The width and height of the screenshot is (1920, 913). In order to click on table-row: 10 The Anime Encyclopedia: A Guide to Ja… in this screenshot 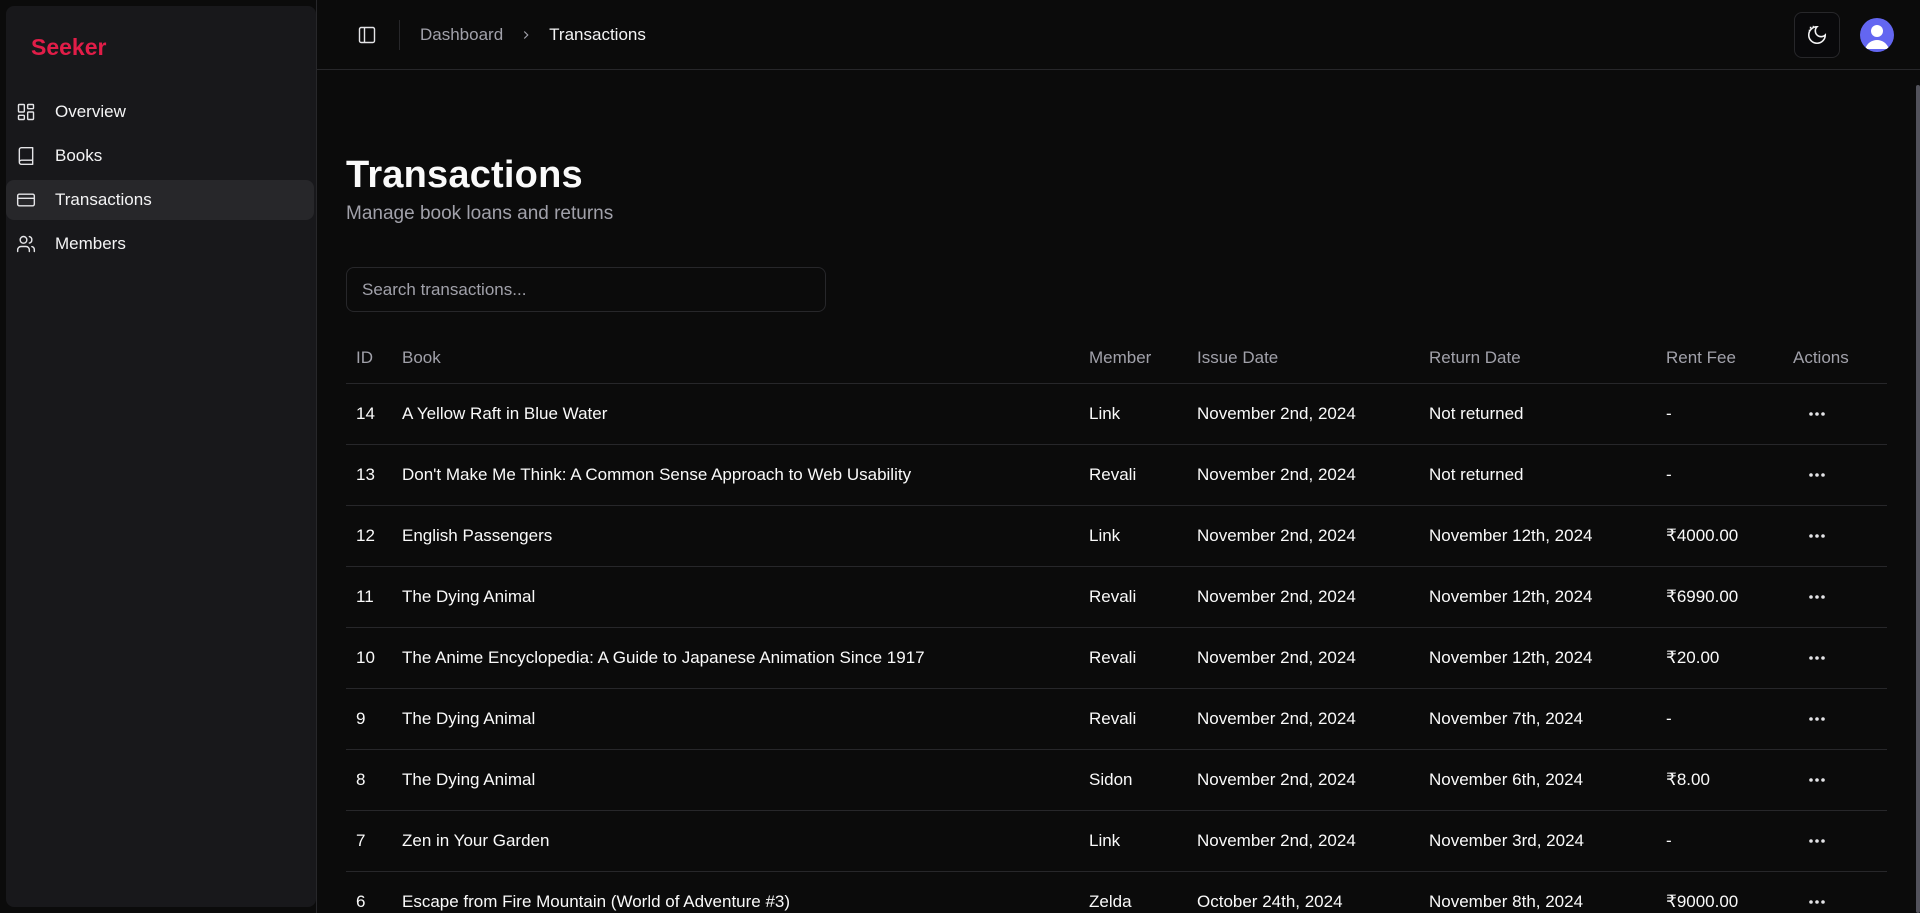, I will do `click(1116, 658)`.